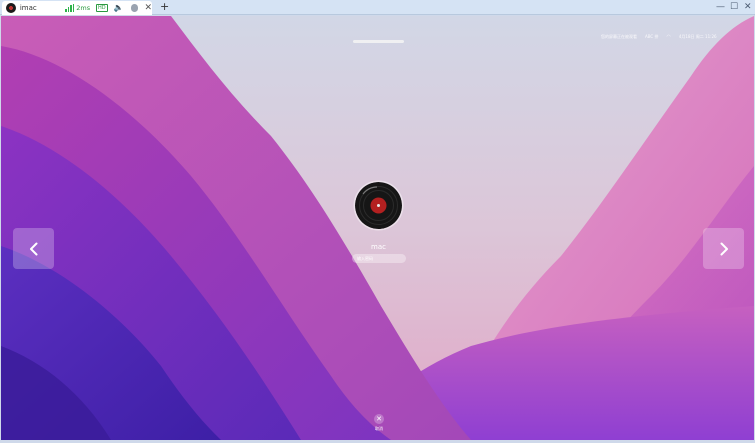  I want to click on new-tab-button: +, so click(164, 7).